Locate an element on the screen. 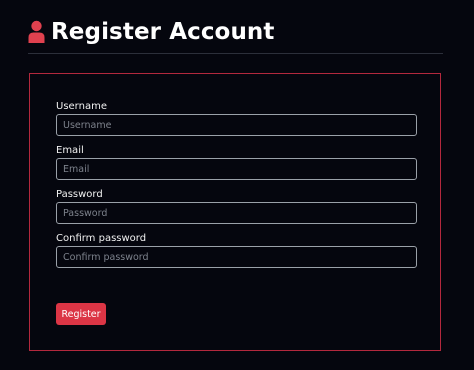 This screenshot has height=370, width=474. confirm-password-label: Confirm password is located at coordinates (101, 238).